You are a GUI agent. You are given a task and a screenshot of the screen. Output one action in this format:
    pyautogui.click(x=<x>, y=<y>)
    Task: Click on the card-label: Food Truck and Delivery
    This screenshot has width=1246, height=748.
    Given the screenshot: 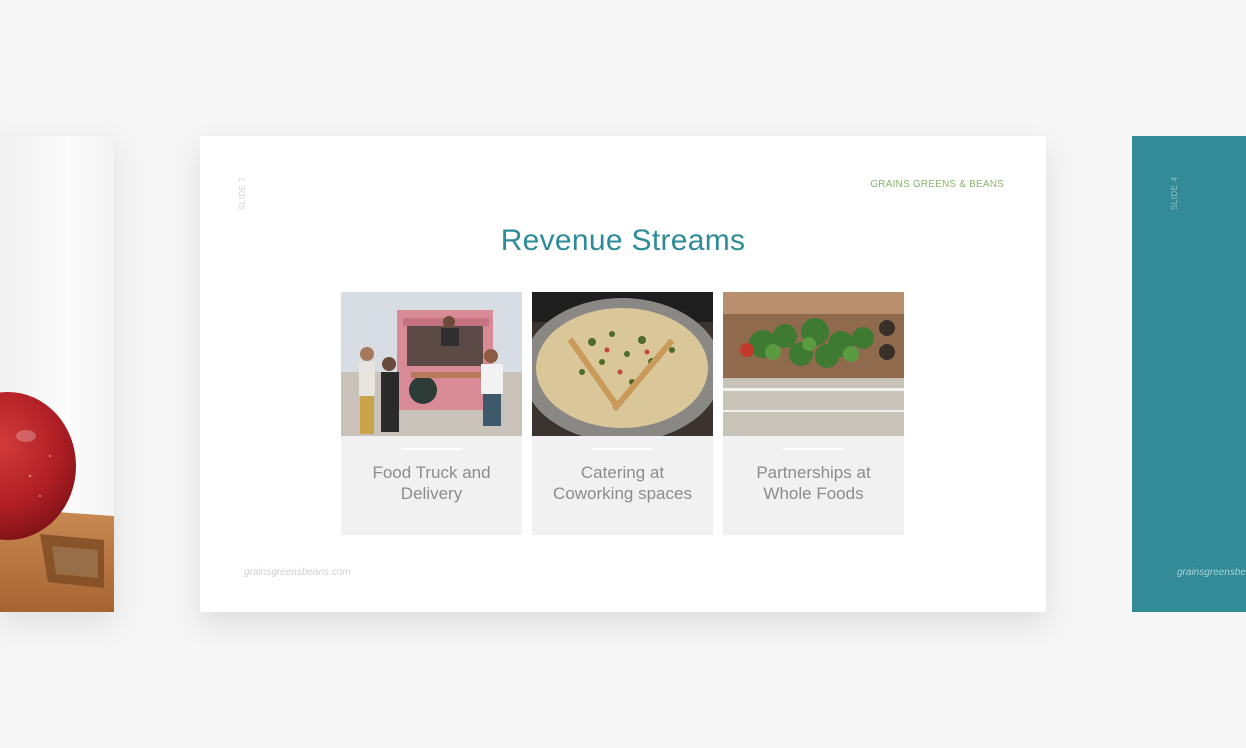 What is the action you would take?
    pyautogui.click(x=431, y=483)
    